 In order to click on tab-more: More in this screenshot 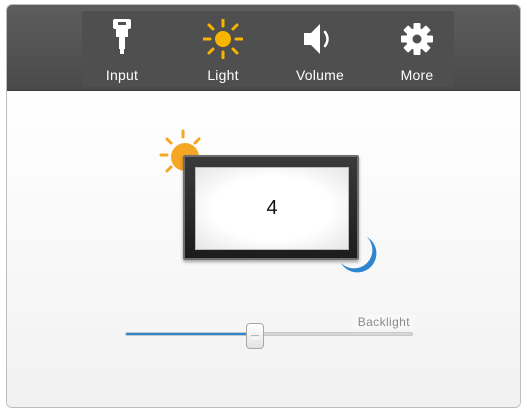, I will do `click(417, 49)`.